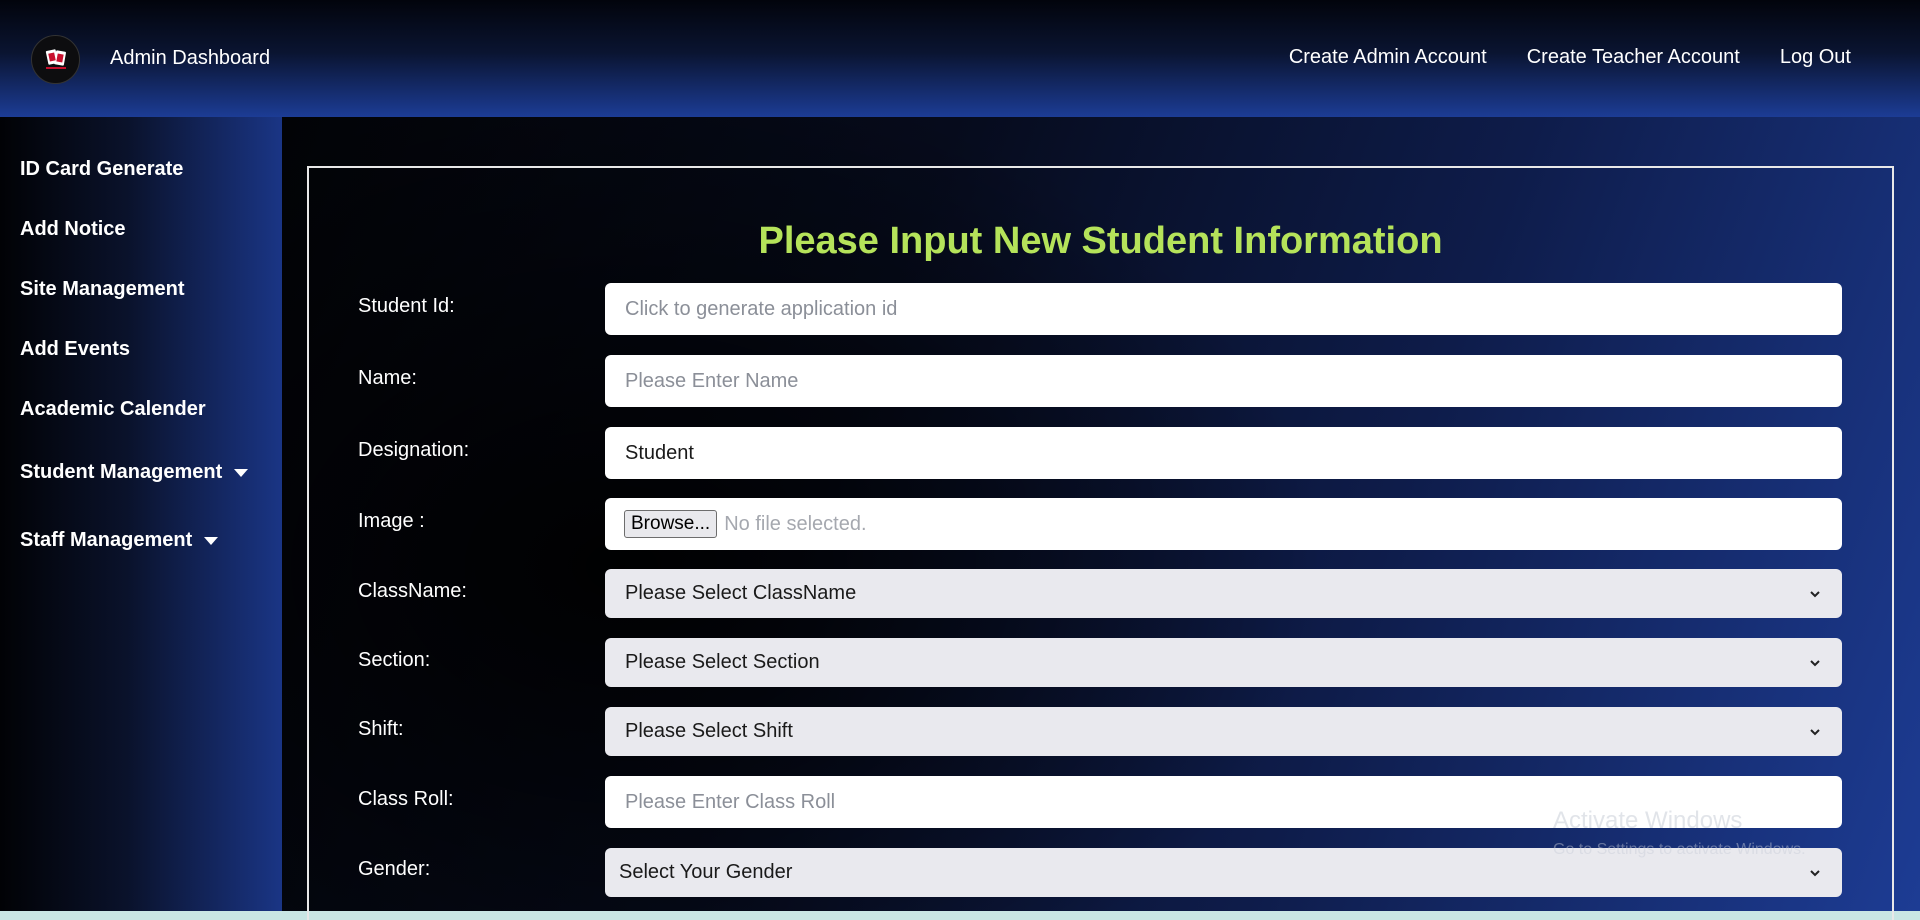 The image size is (1920, 920). What do you see at coordinates (1223, 731) in the screenshot?
I see `shift-select: Please Select Shift` at bounding box center [1223, 731].